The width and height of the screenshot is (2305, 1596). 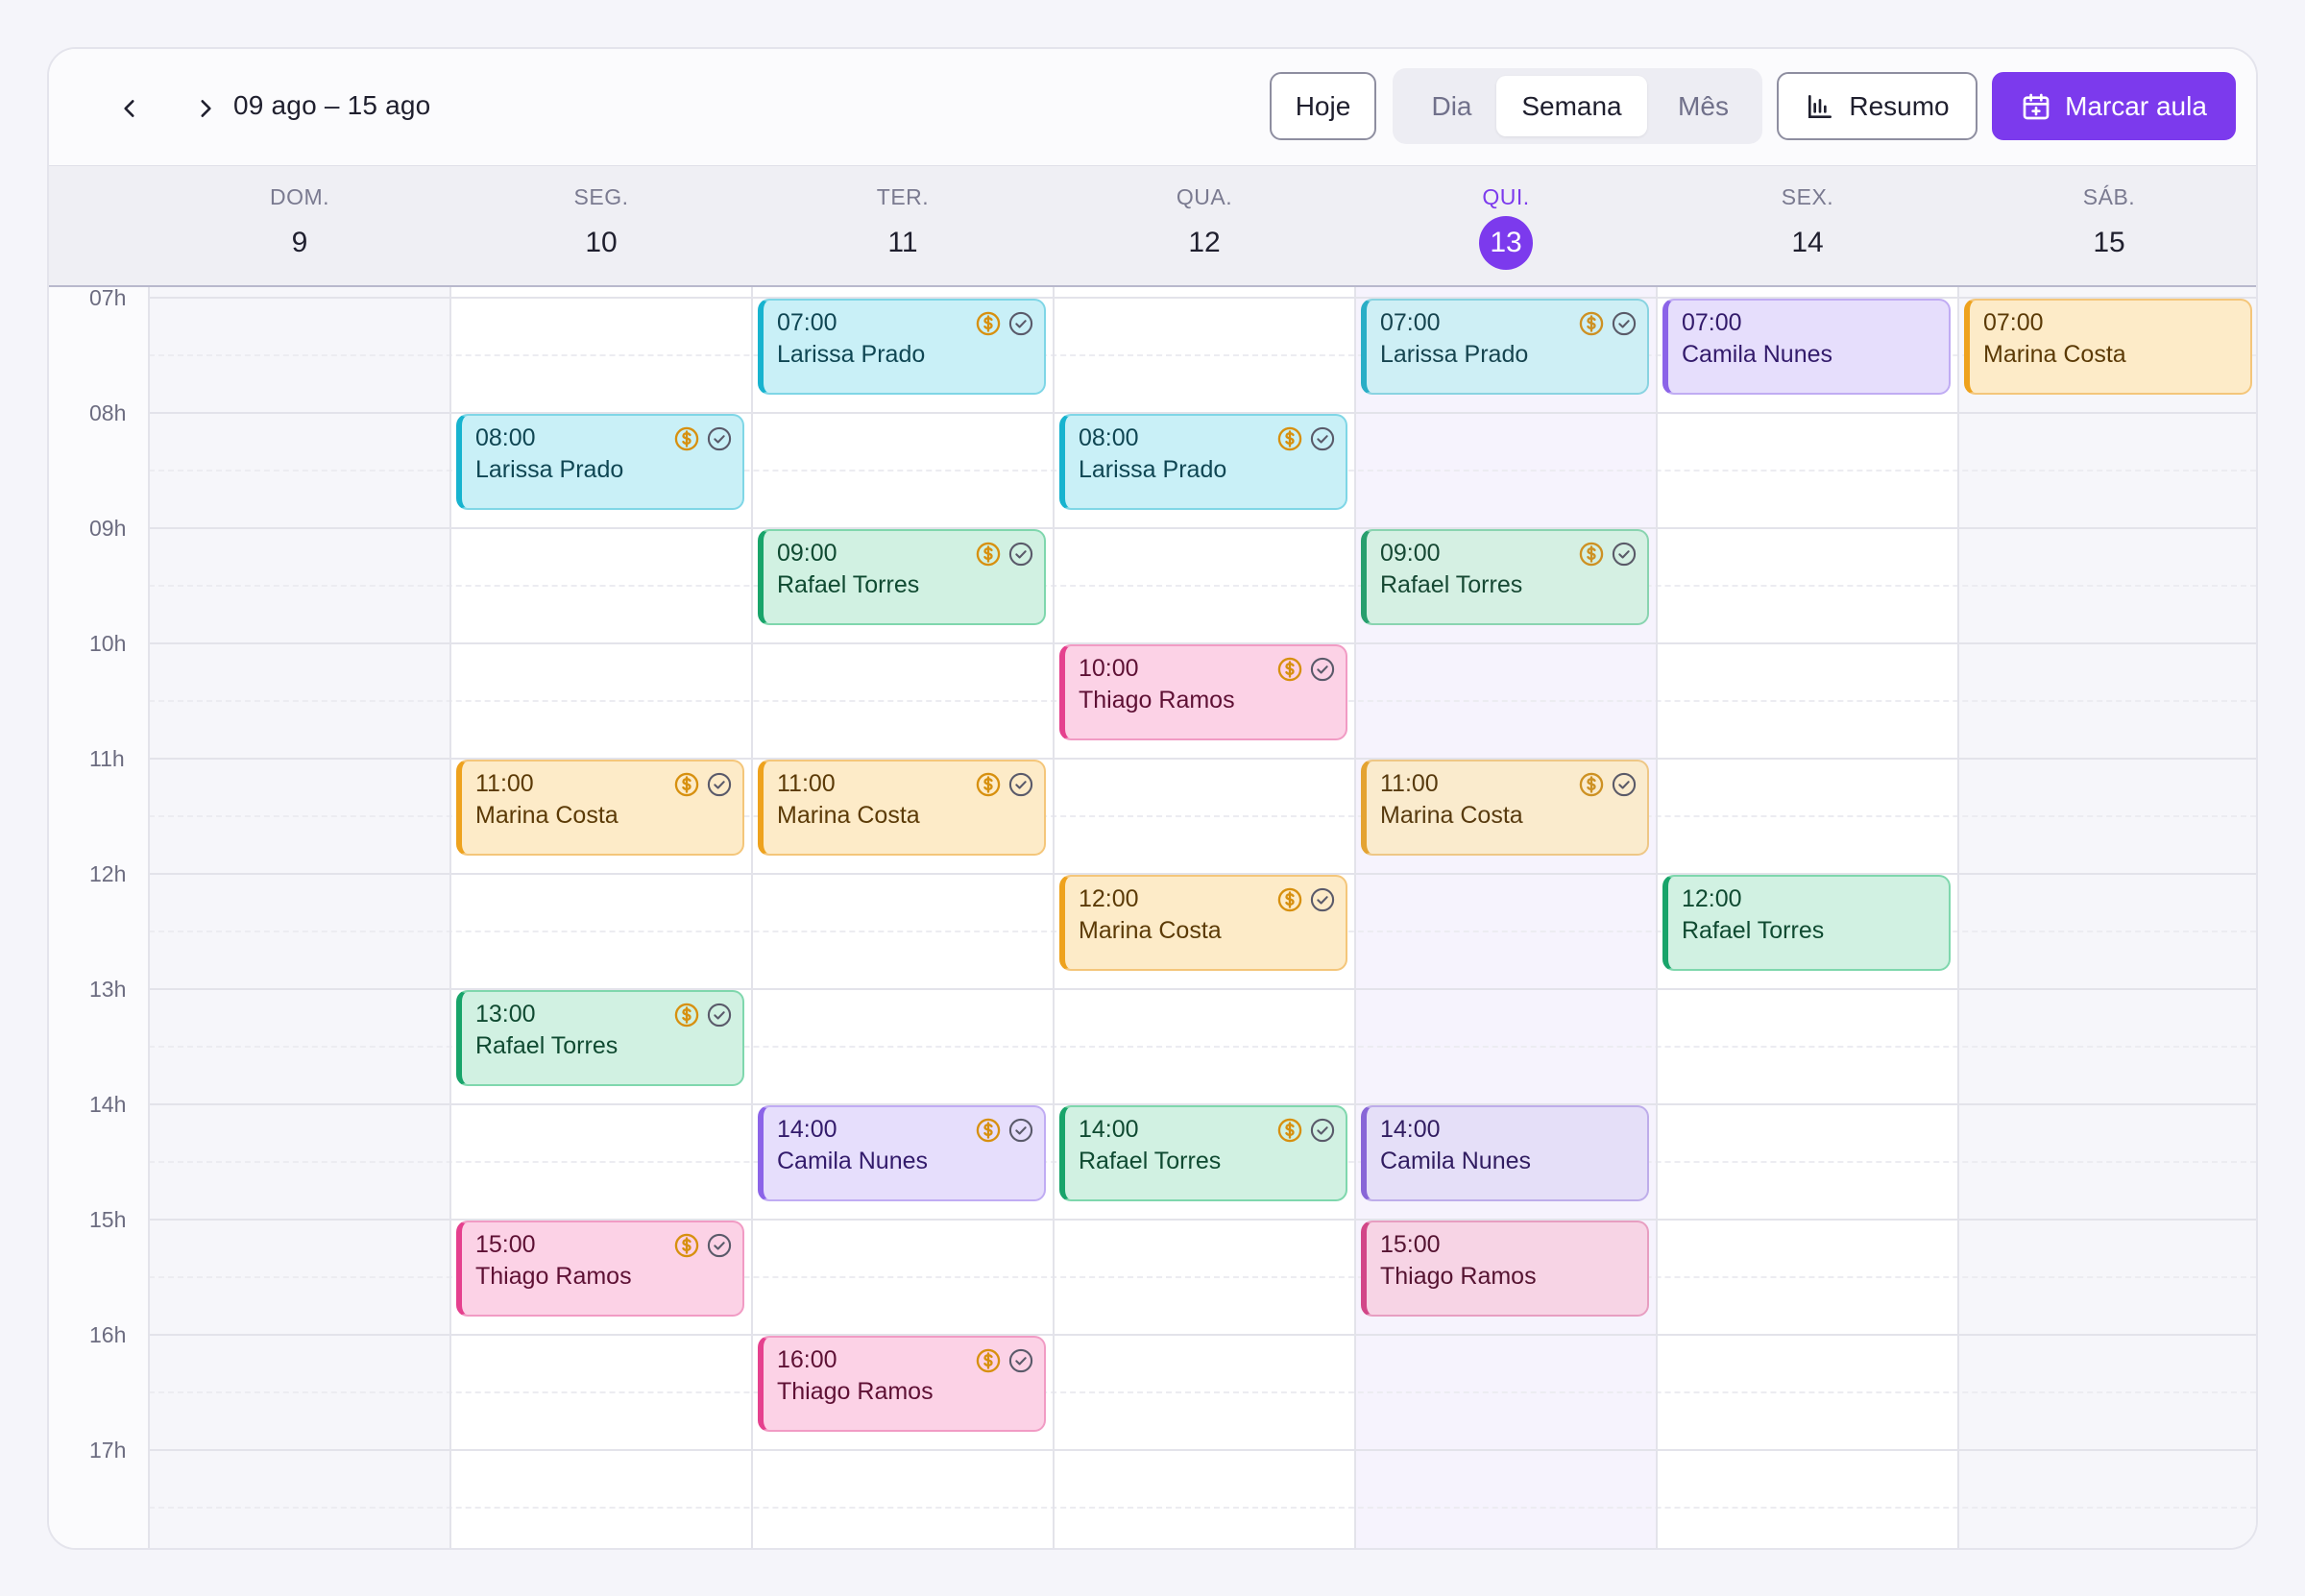 What do you see at coordinates (1571, 106) in the screenshot?
I see `view-option-week: Semana` at bounding box center [1571, 106].